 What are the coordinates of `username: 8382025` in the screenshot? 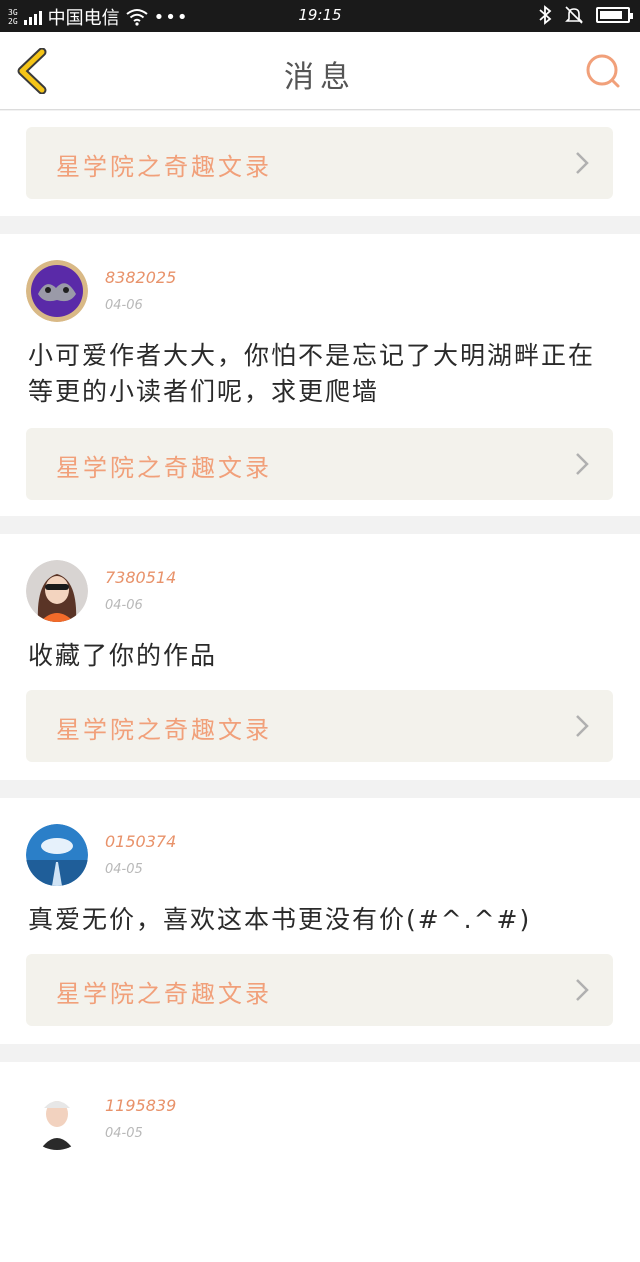 It's located at (140, 277).